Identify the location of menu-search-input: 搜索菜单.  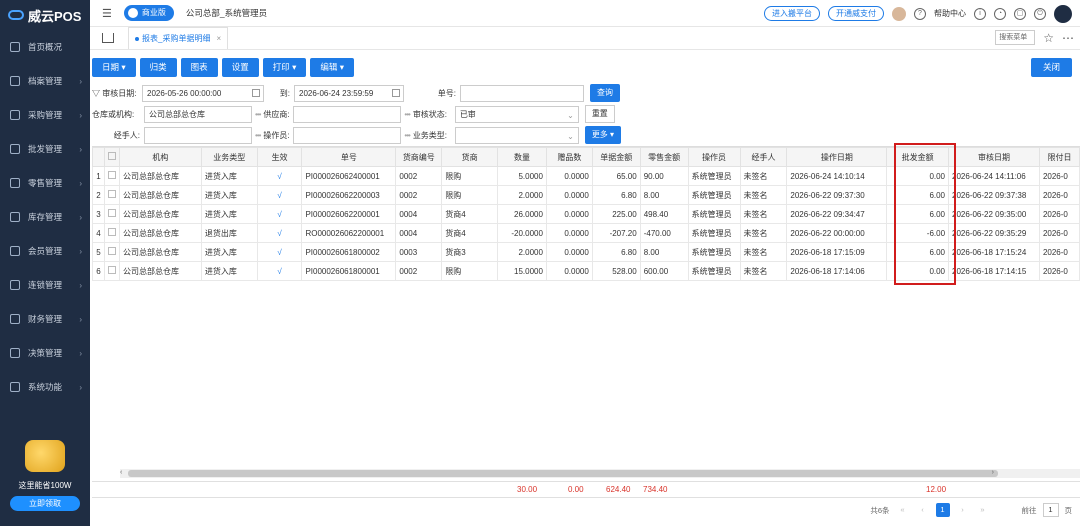
(1015, 37).